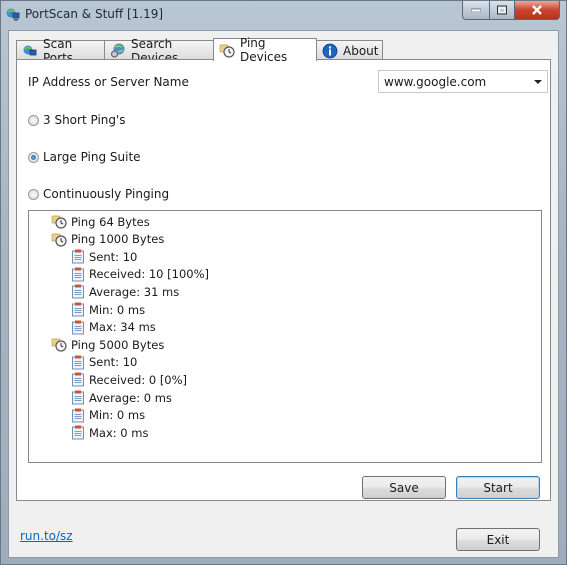  I want to click on tree-leaf-node: Received: 0 [0%], so click(129, 379).